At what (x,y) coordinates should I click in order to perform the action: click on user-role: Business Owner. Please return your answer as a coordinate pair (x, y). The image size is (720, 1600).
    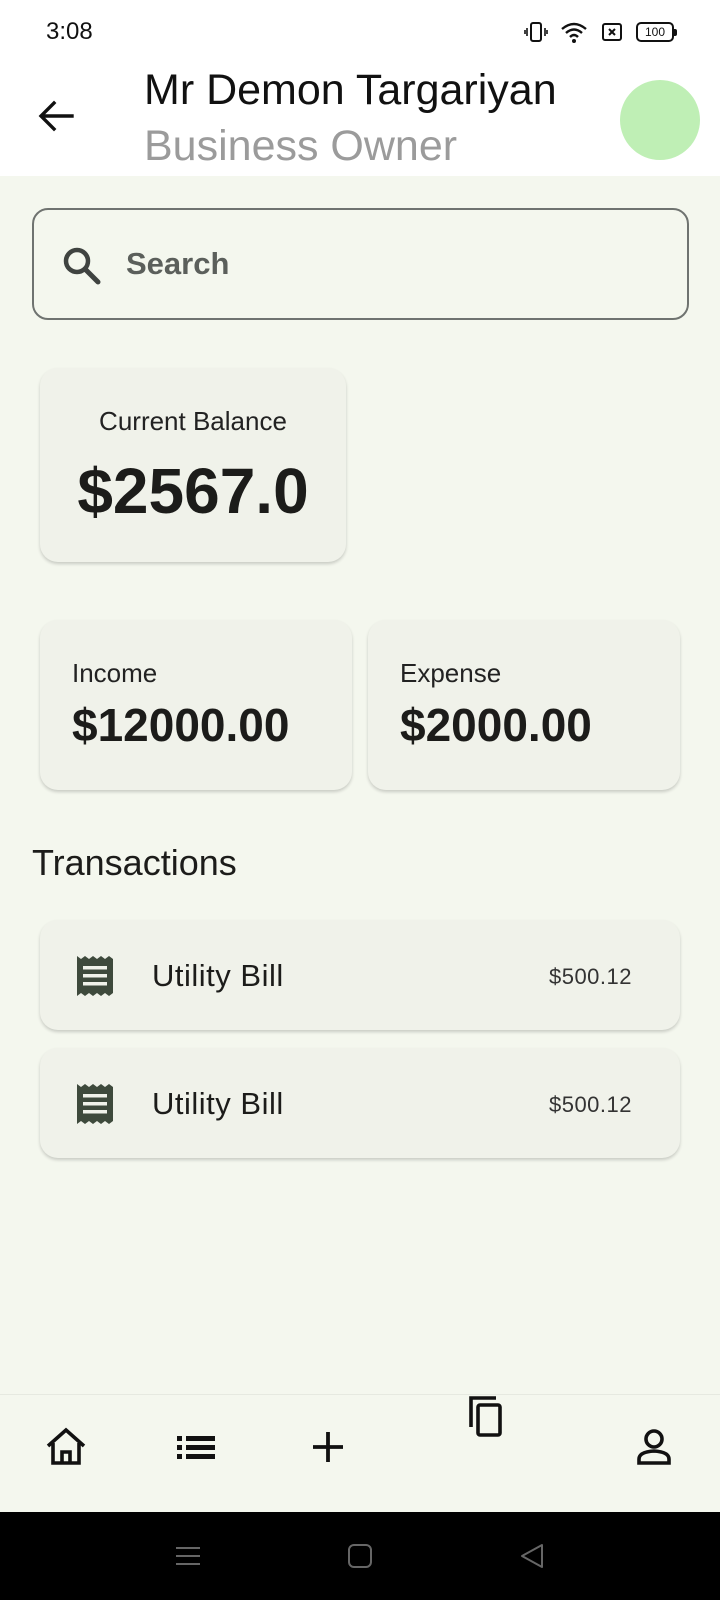
    Looking at the image, I should click on (301, 146).